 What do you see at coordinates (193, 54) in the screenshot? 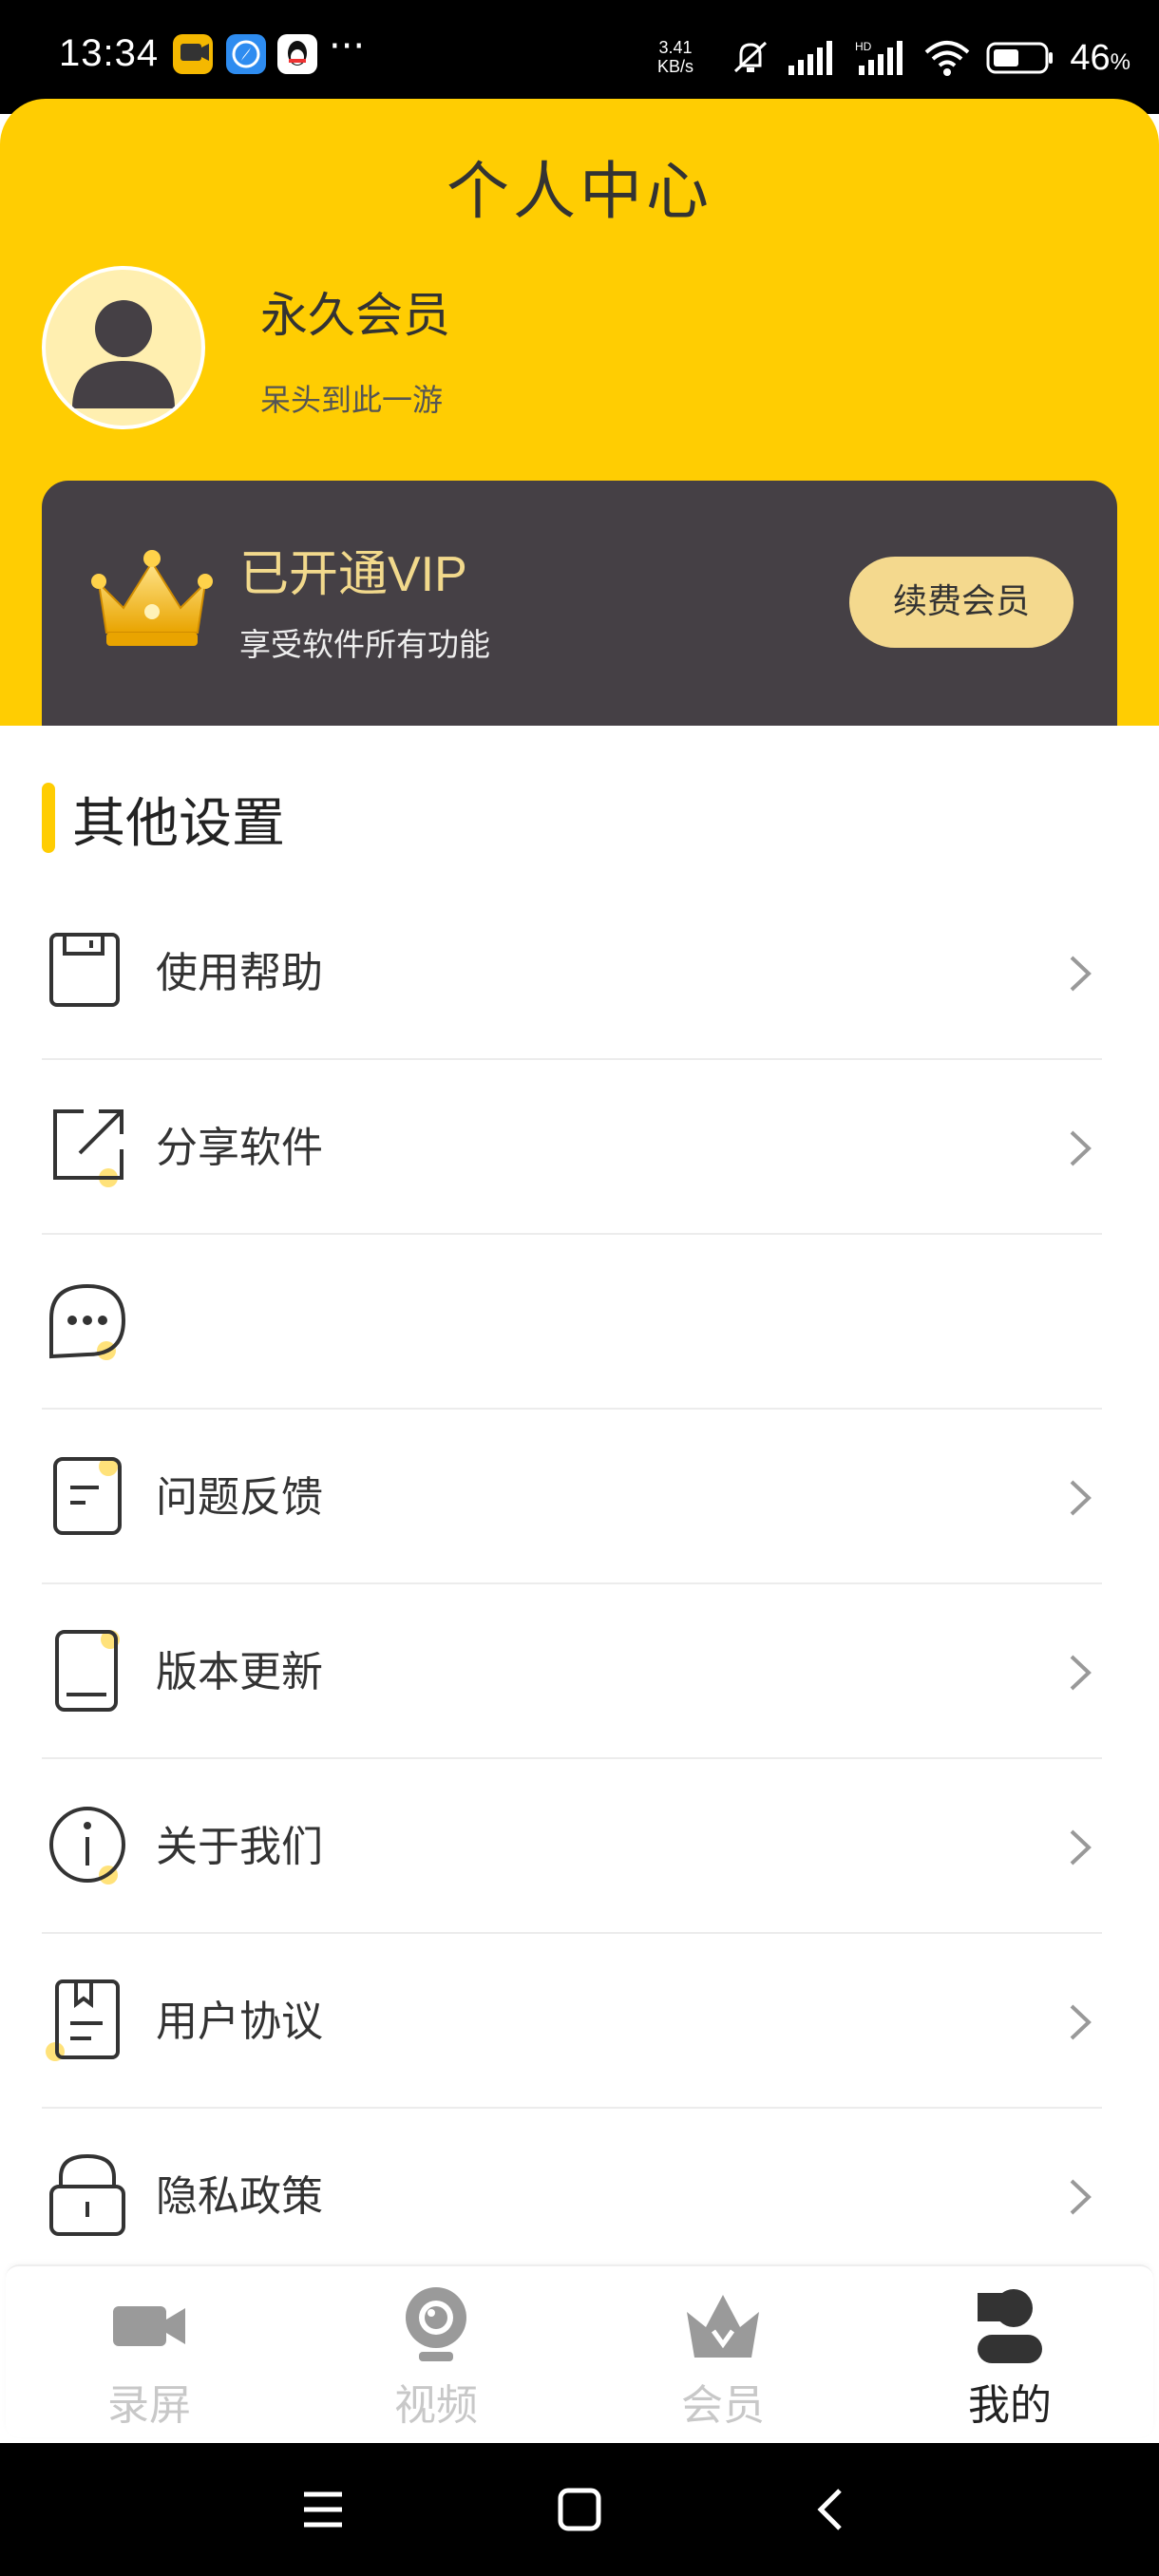
I see `video-app-notification-icon` at bounding box center [193, 54].